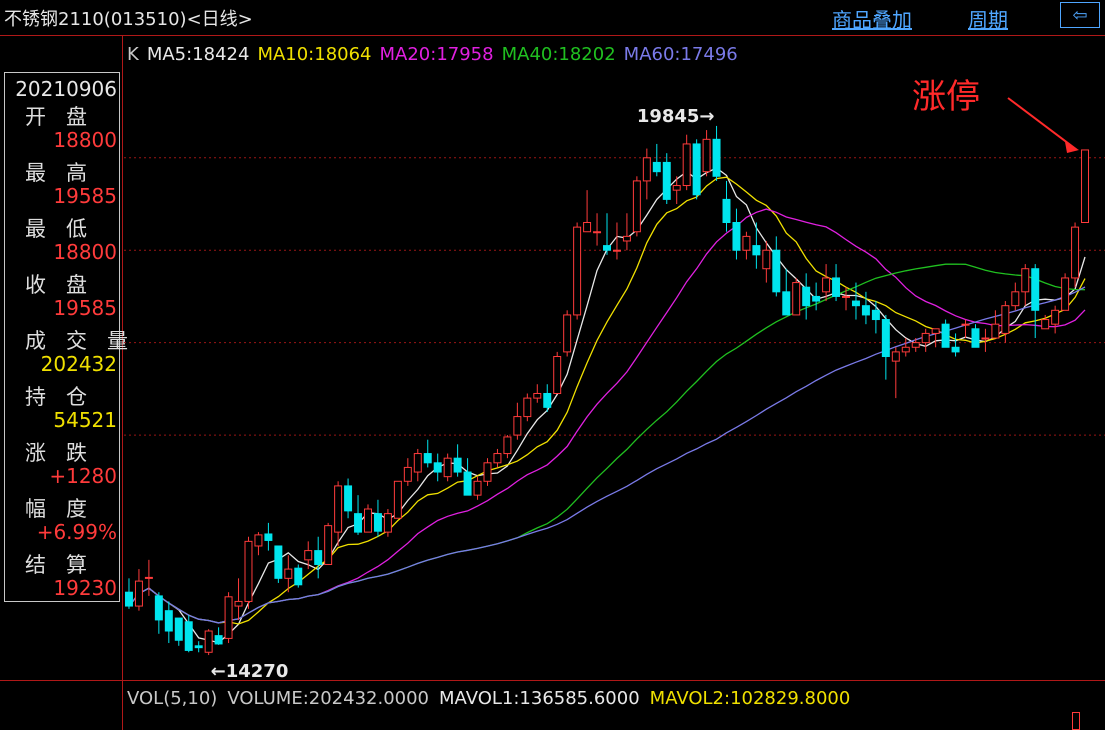 This screenshot has height=730, width=1105. What do you see at coordinates (1042, 124) in the screenshot?
I see `limit-up-arrow-line` at bounding box center [1042, 124].